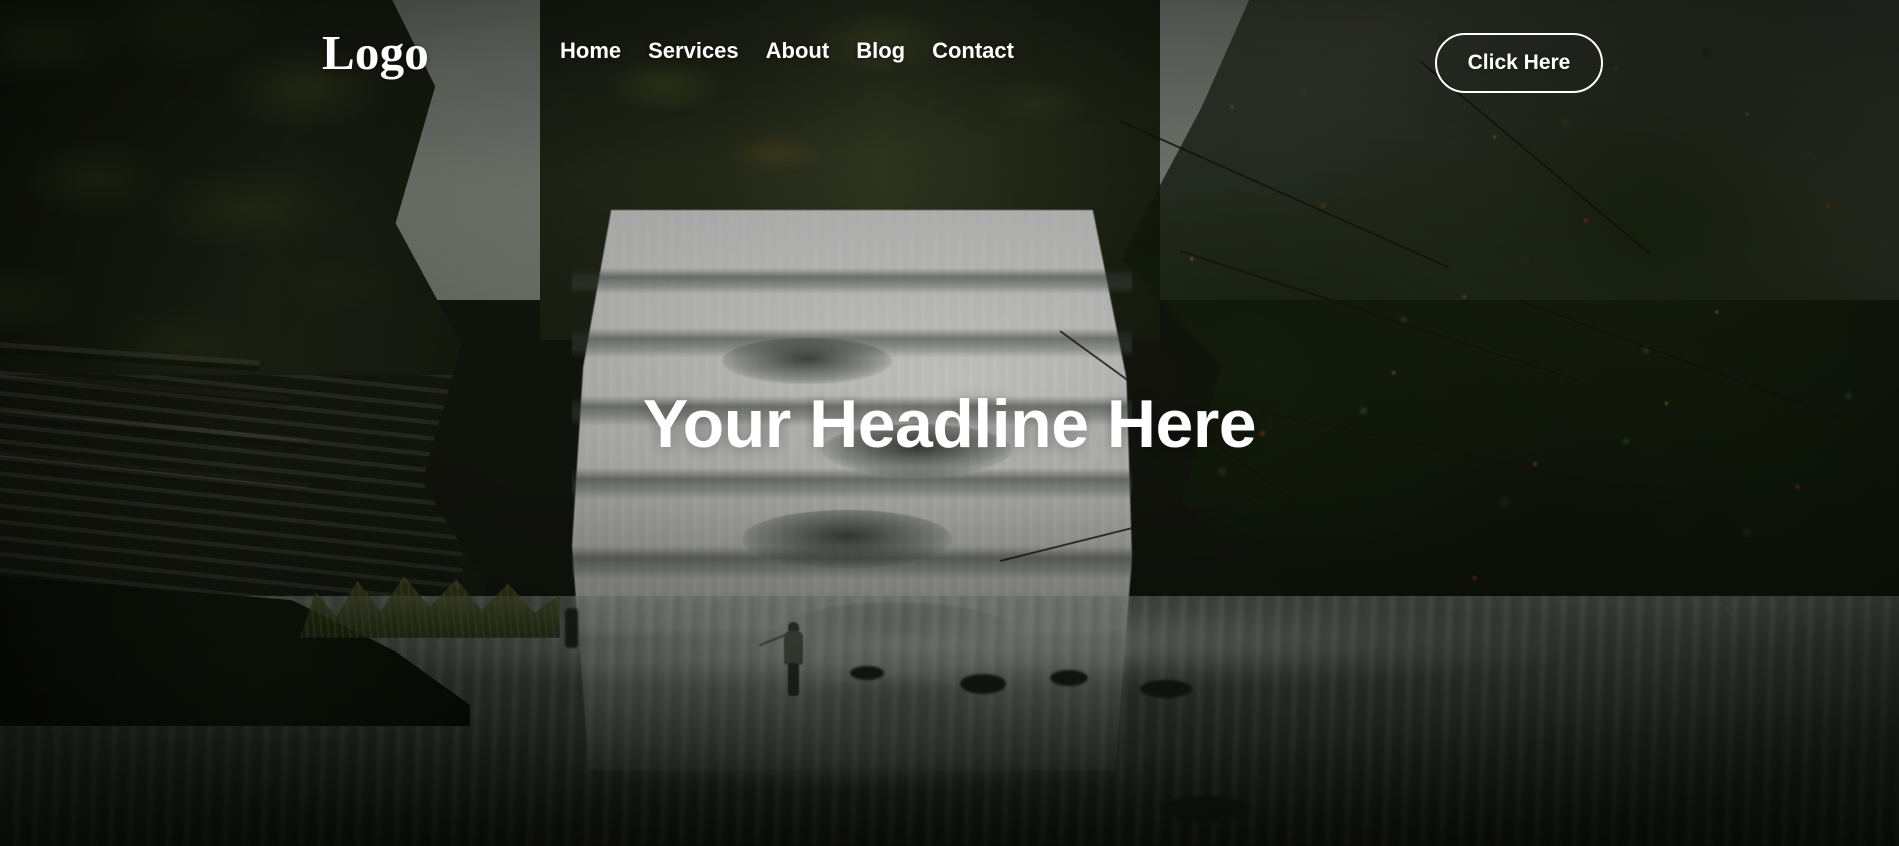 The height and width of the screenshot is (846, 1899). Describe the element at coordinates (693, 51) in the screenshot. I see `nav-link-services: Services` at that location.